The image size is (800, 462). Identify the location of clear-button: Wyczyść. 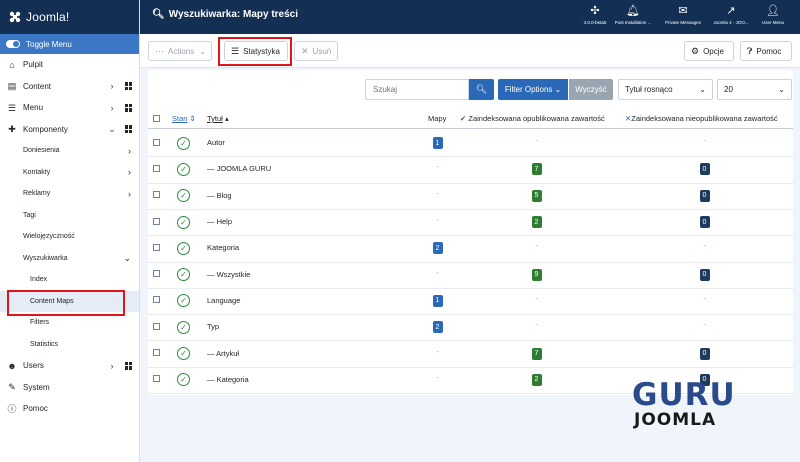
(591, 89).